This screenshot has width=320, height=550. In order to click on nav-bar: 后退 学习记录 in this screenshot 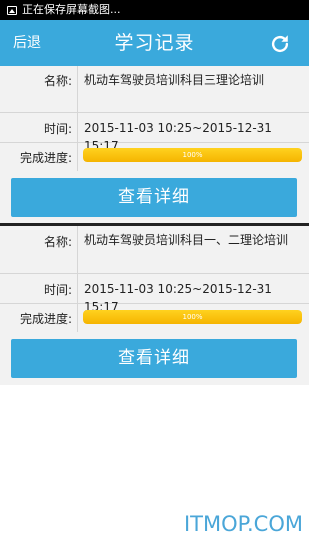, I will do `click(154, 43)`.